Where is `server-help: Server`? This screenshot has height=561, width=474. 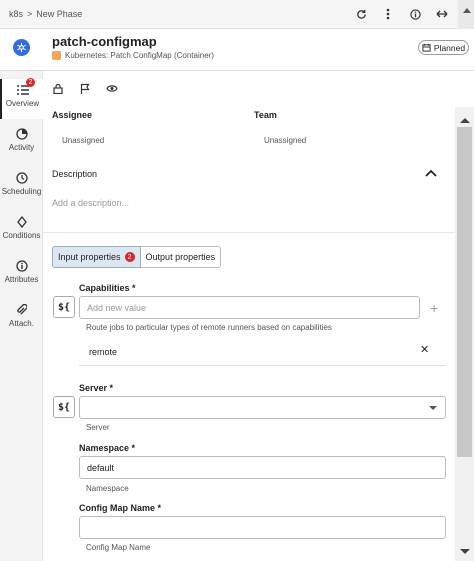
server-help: Server is located at coordinates (98, 427).